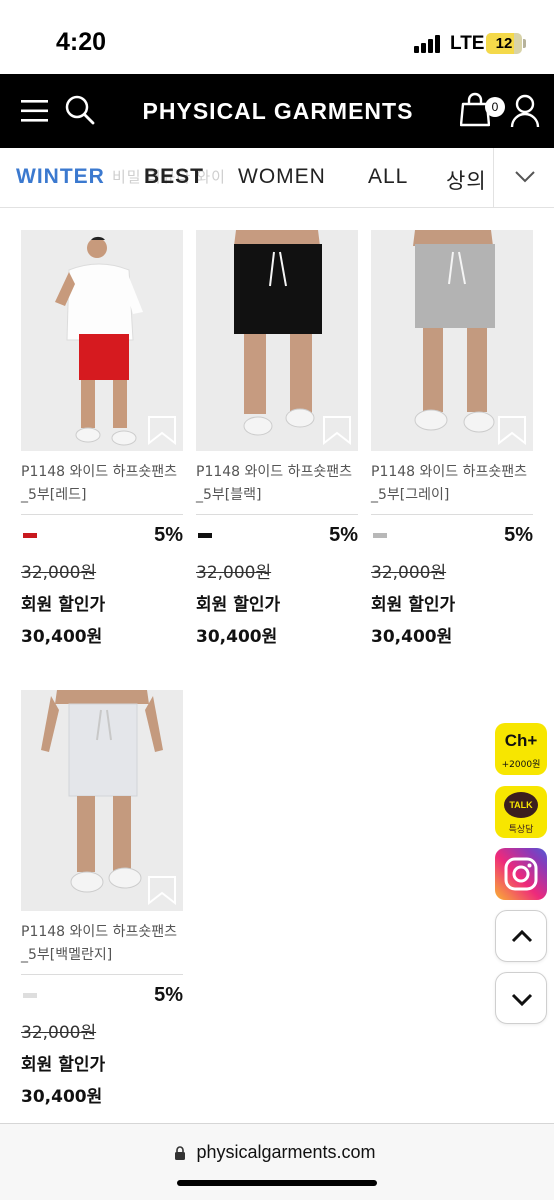 This screenshot has width=554, height=1200. I want to click on product-name: P1148 와이드 하프숏팬츠_5부[백멜란지], so click(102, 944).